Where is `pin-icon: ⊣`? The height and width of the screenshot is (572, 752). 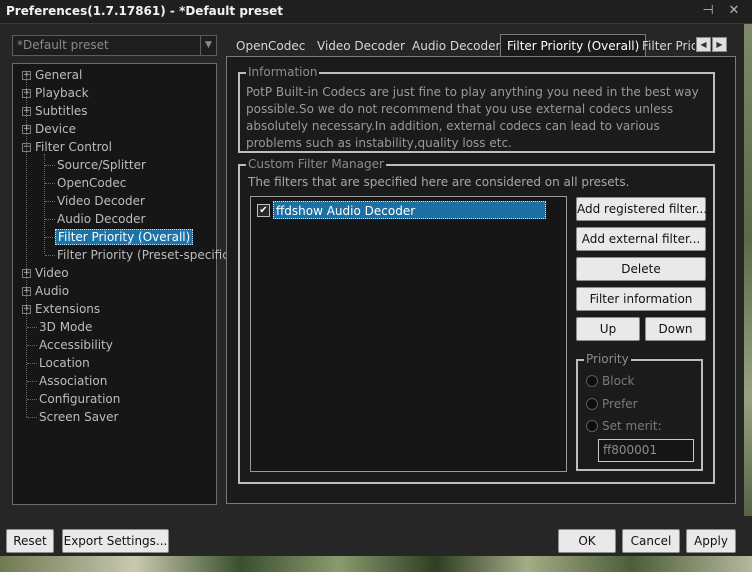 pin-icon: ⊣ is located at coordinates (708, 11).